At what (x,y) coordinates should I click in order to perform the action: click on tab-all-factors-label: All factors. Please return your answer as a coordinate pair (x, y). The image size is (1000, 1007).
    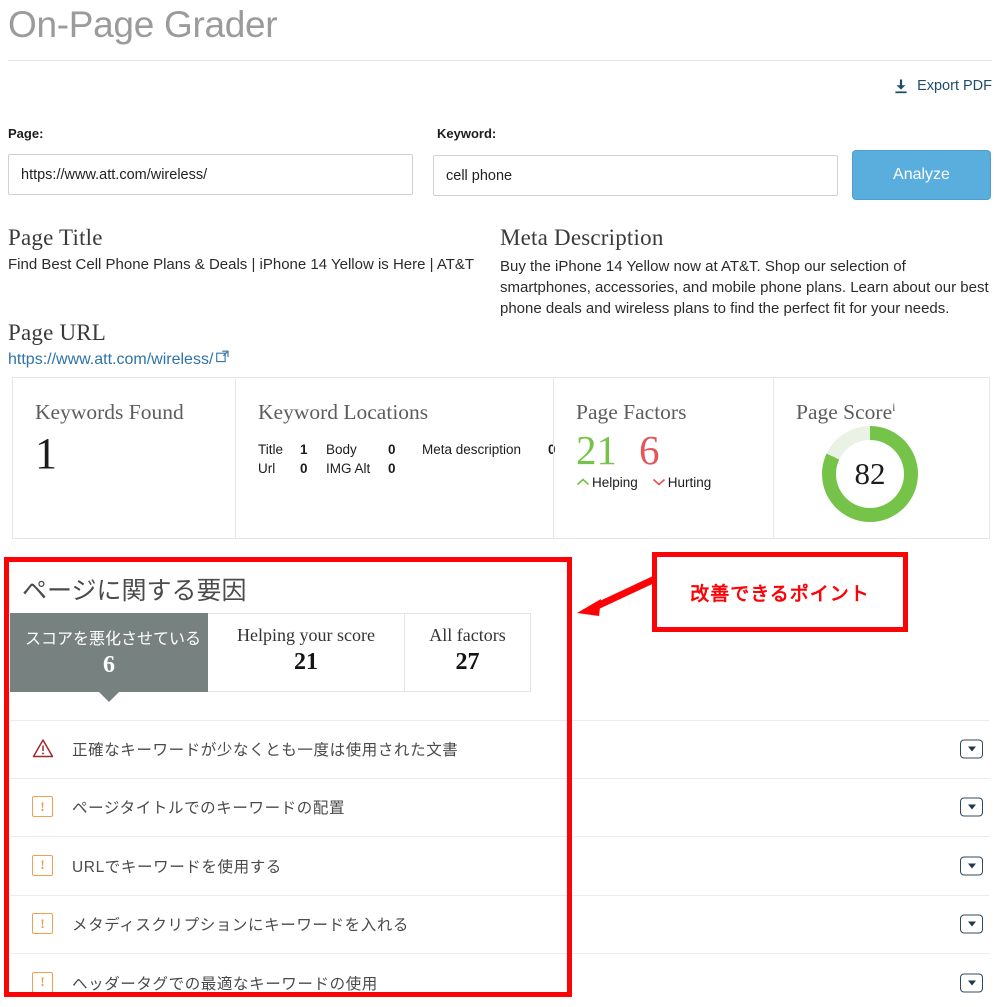
    Looking at the image, I should click on (467, 635).